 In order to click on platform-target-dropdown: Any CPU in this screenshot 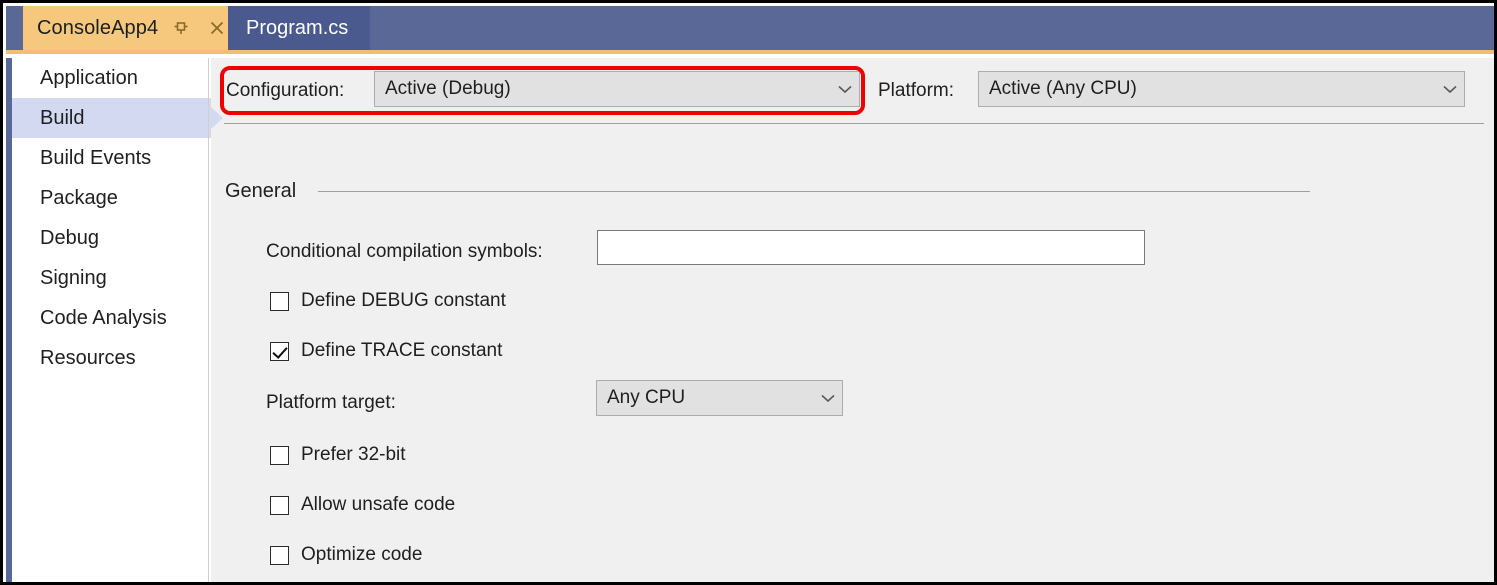, I will do `click(719, 398)`.